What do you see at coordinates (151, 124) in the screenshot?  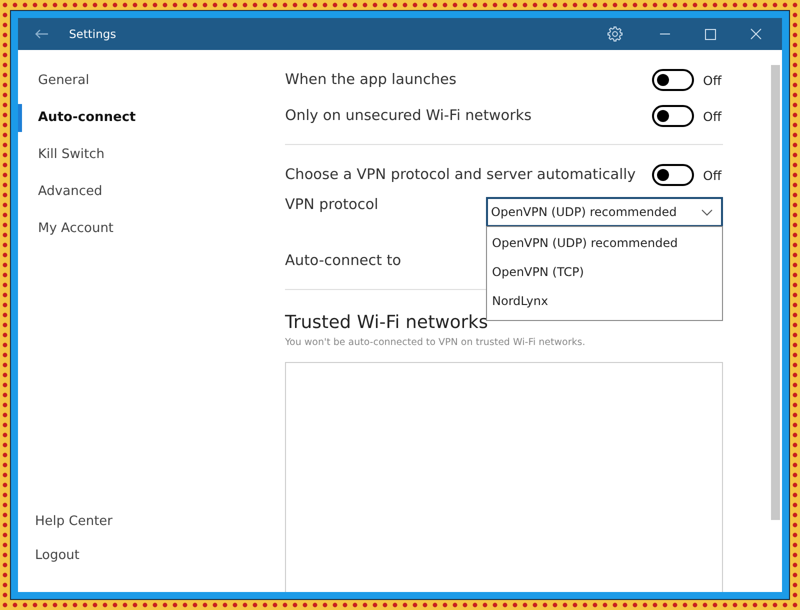 I see `sidebar-item: Auto-connect` at bounding box center [151, 124].